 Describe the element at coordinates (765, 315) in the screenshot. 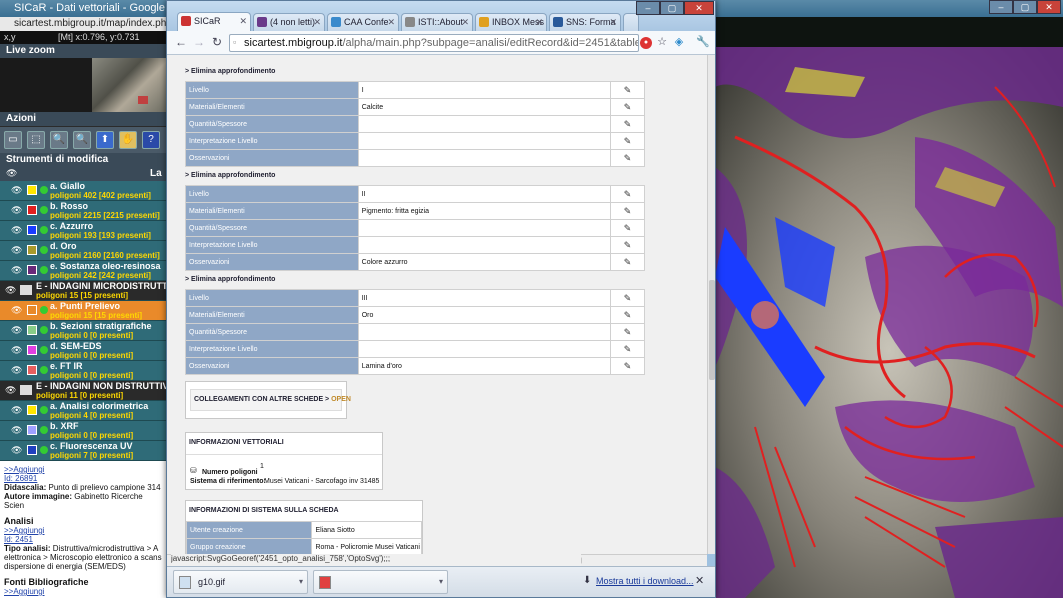

I see `sampling-point-marker` at that location.